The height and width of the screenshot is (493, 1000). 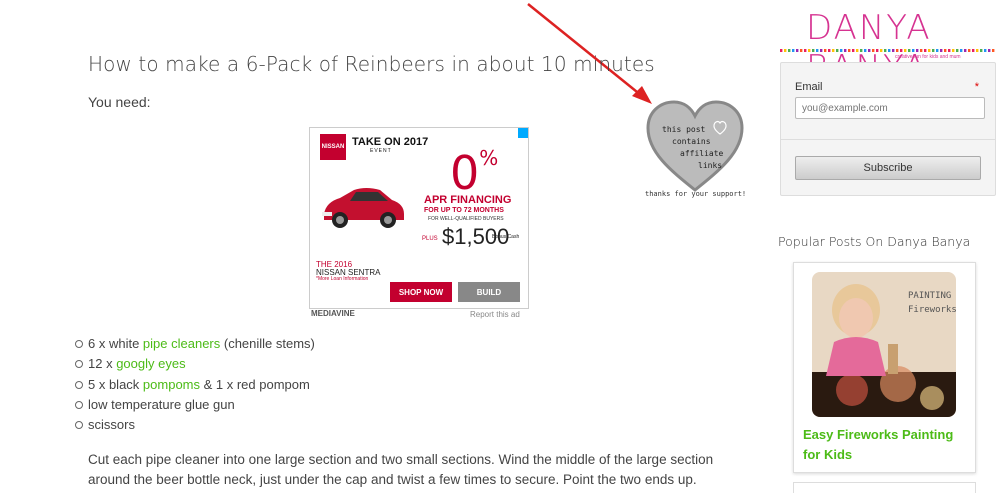 I want to click on affiliate-heart-icon: this post contains affiliate links, so click(x=695, y=146).